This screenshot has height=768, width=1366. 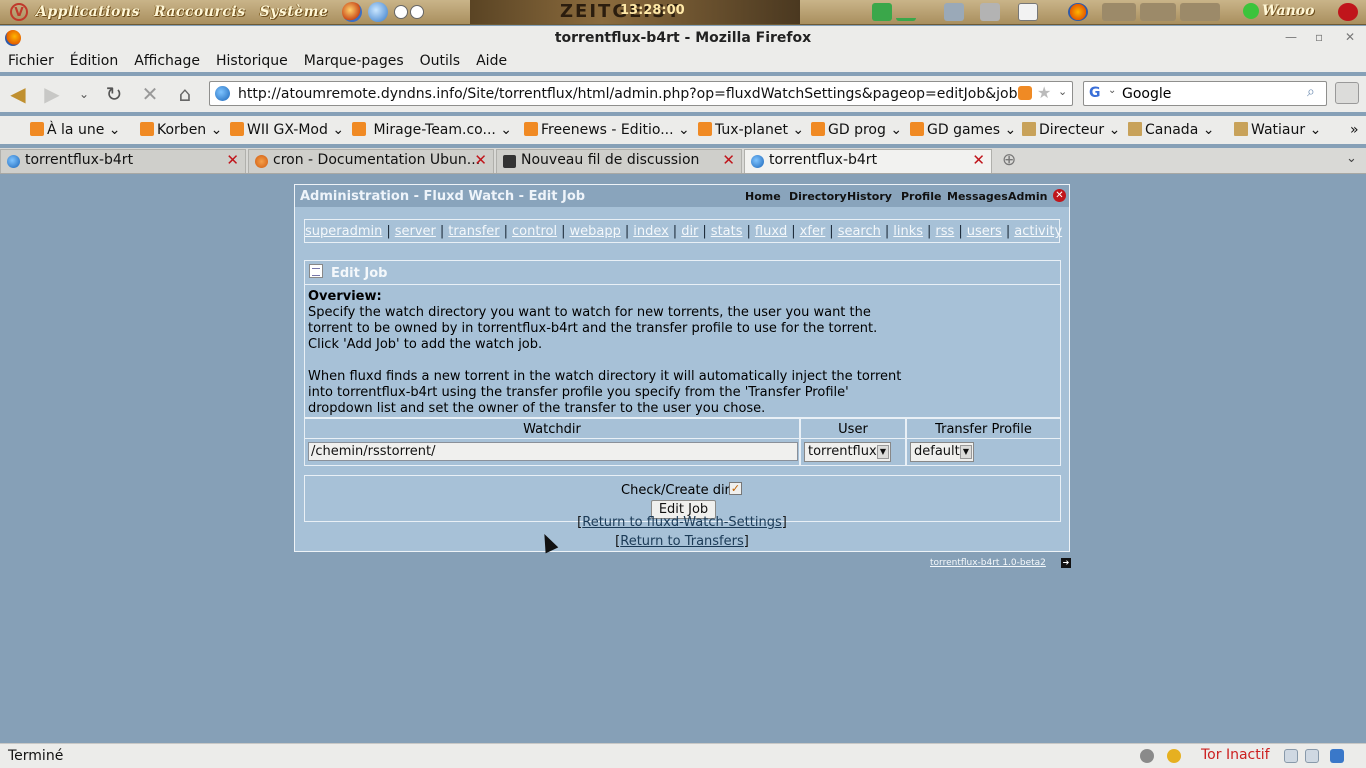 What do you see at coordinates (88, 12) in the screenshot?
I see `panel-menu-applications: Applications` at bounding box center [88, 12].